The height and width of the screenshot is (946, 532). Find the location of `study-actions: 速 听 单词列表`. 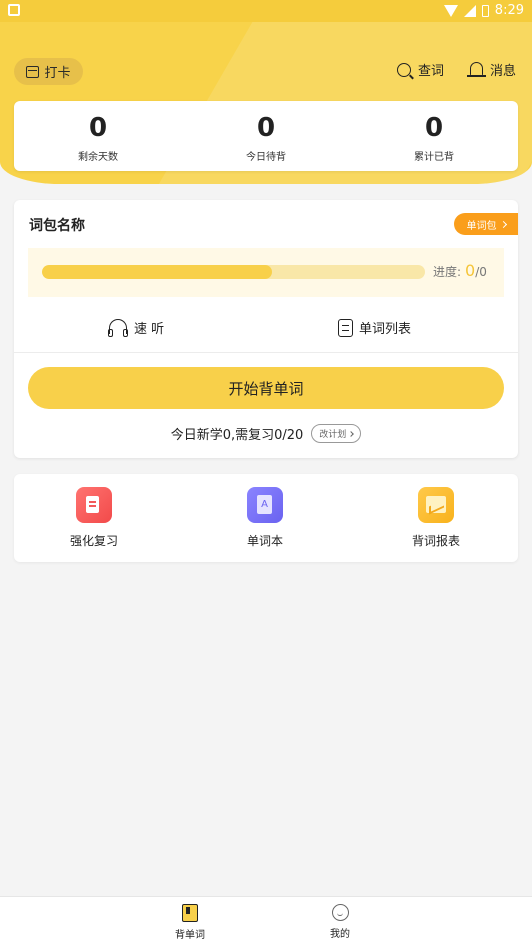

study-actions: 速 听 单词列表 is located at coordinates (266, 329).